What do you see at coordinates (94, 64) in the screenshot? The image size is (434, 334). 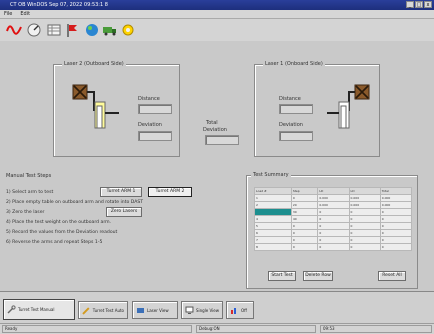 I see `laser2-title: Laser 2 (Outboard Side)` at bounding box center [94, 64].